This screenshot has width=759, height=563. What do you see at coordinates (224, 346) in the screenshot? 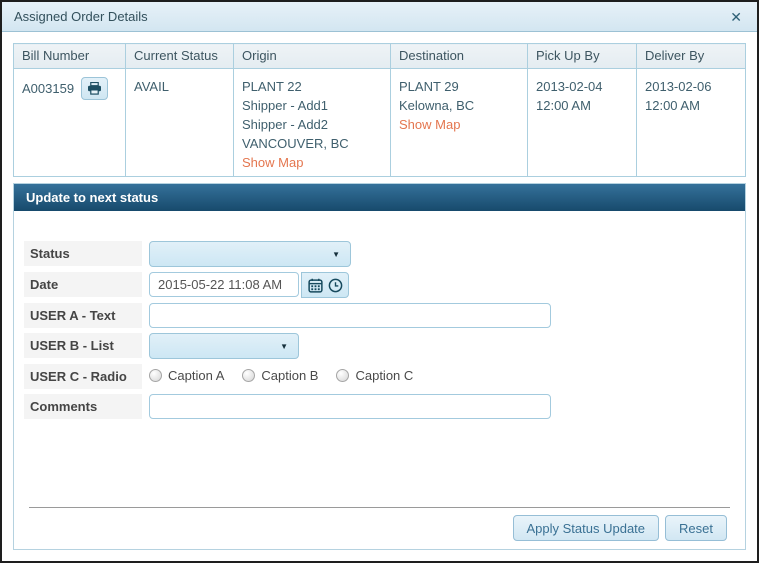
I see `user-b-dropdown: ▼` at bounding box center [224, 346].